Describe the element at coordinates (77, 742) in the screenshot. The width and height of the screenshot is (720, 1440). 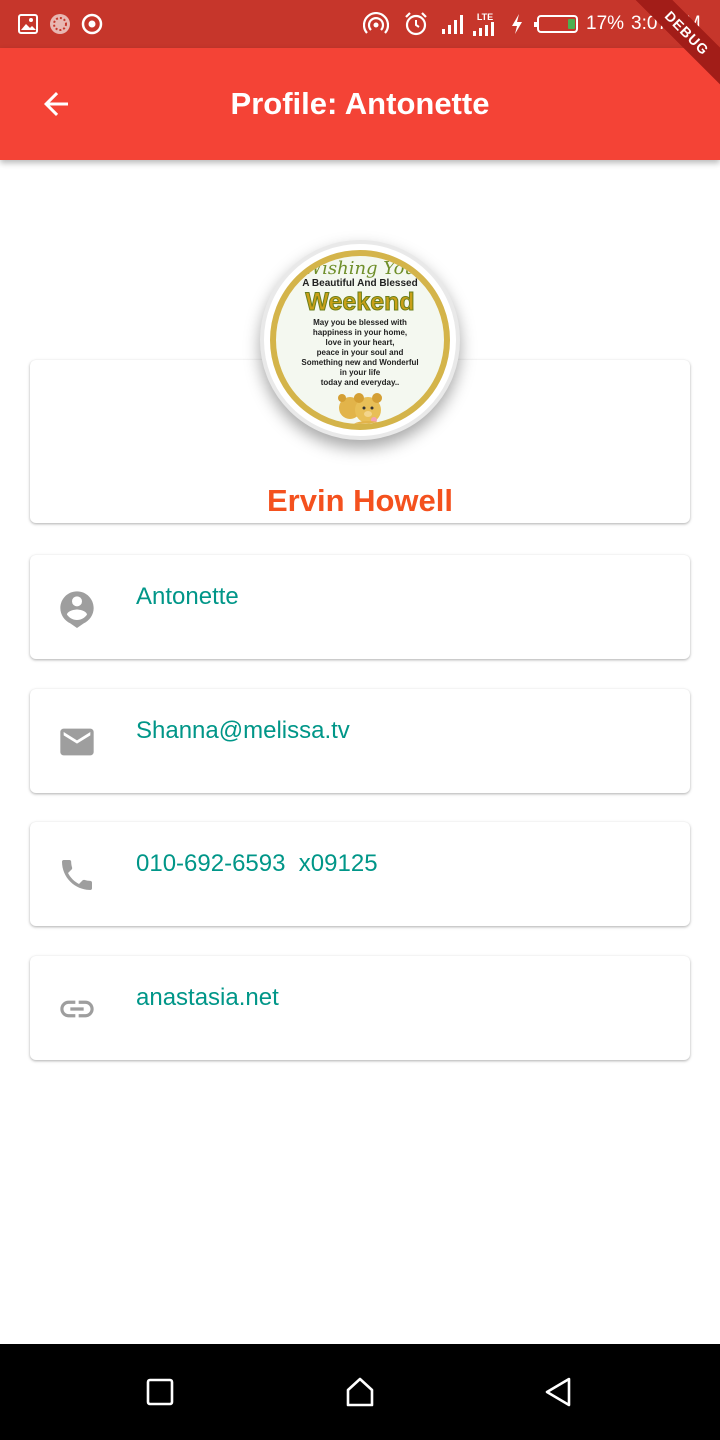
I see `email-icon` at that location.